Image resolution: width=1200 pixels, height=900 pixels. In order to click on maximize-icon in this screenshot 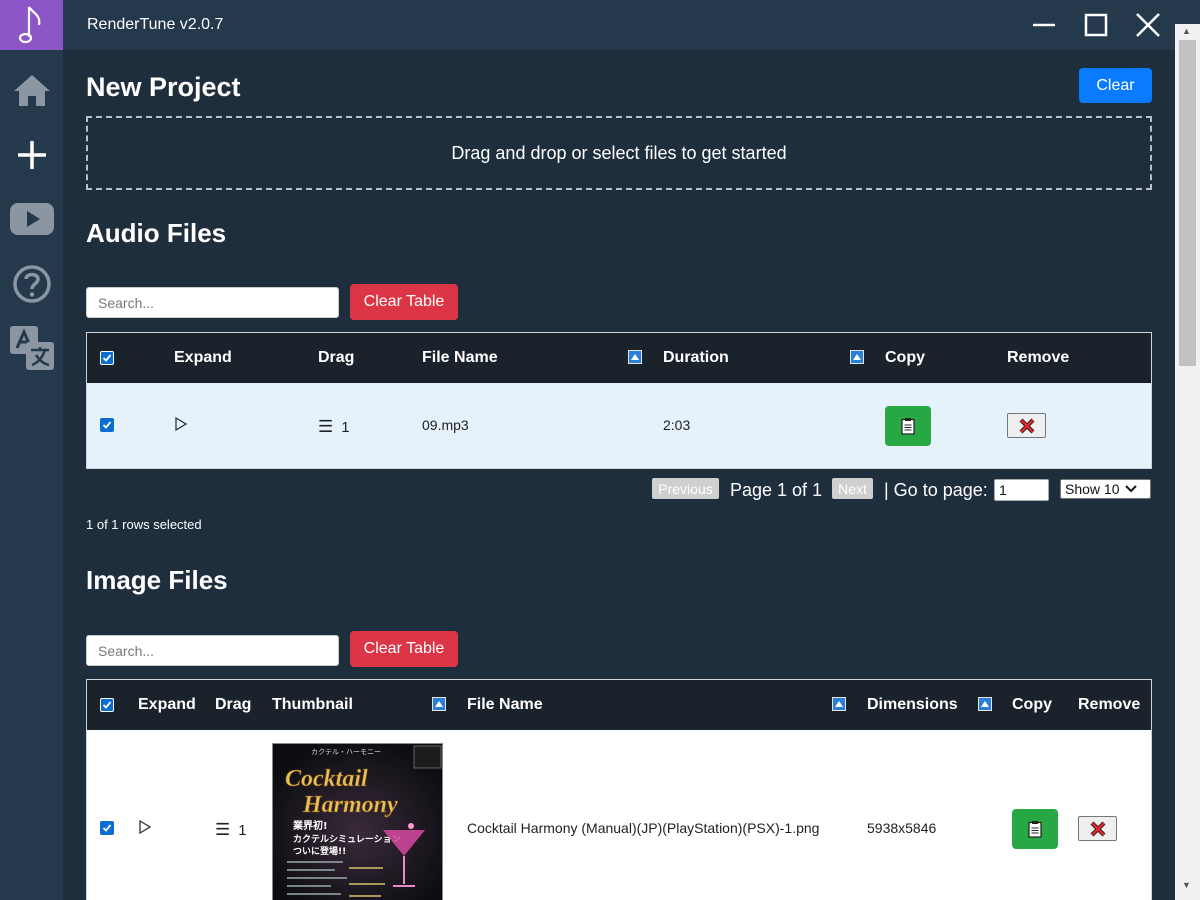, I will do `click(1096, 25)`.